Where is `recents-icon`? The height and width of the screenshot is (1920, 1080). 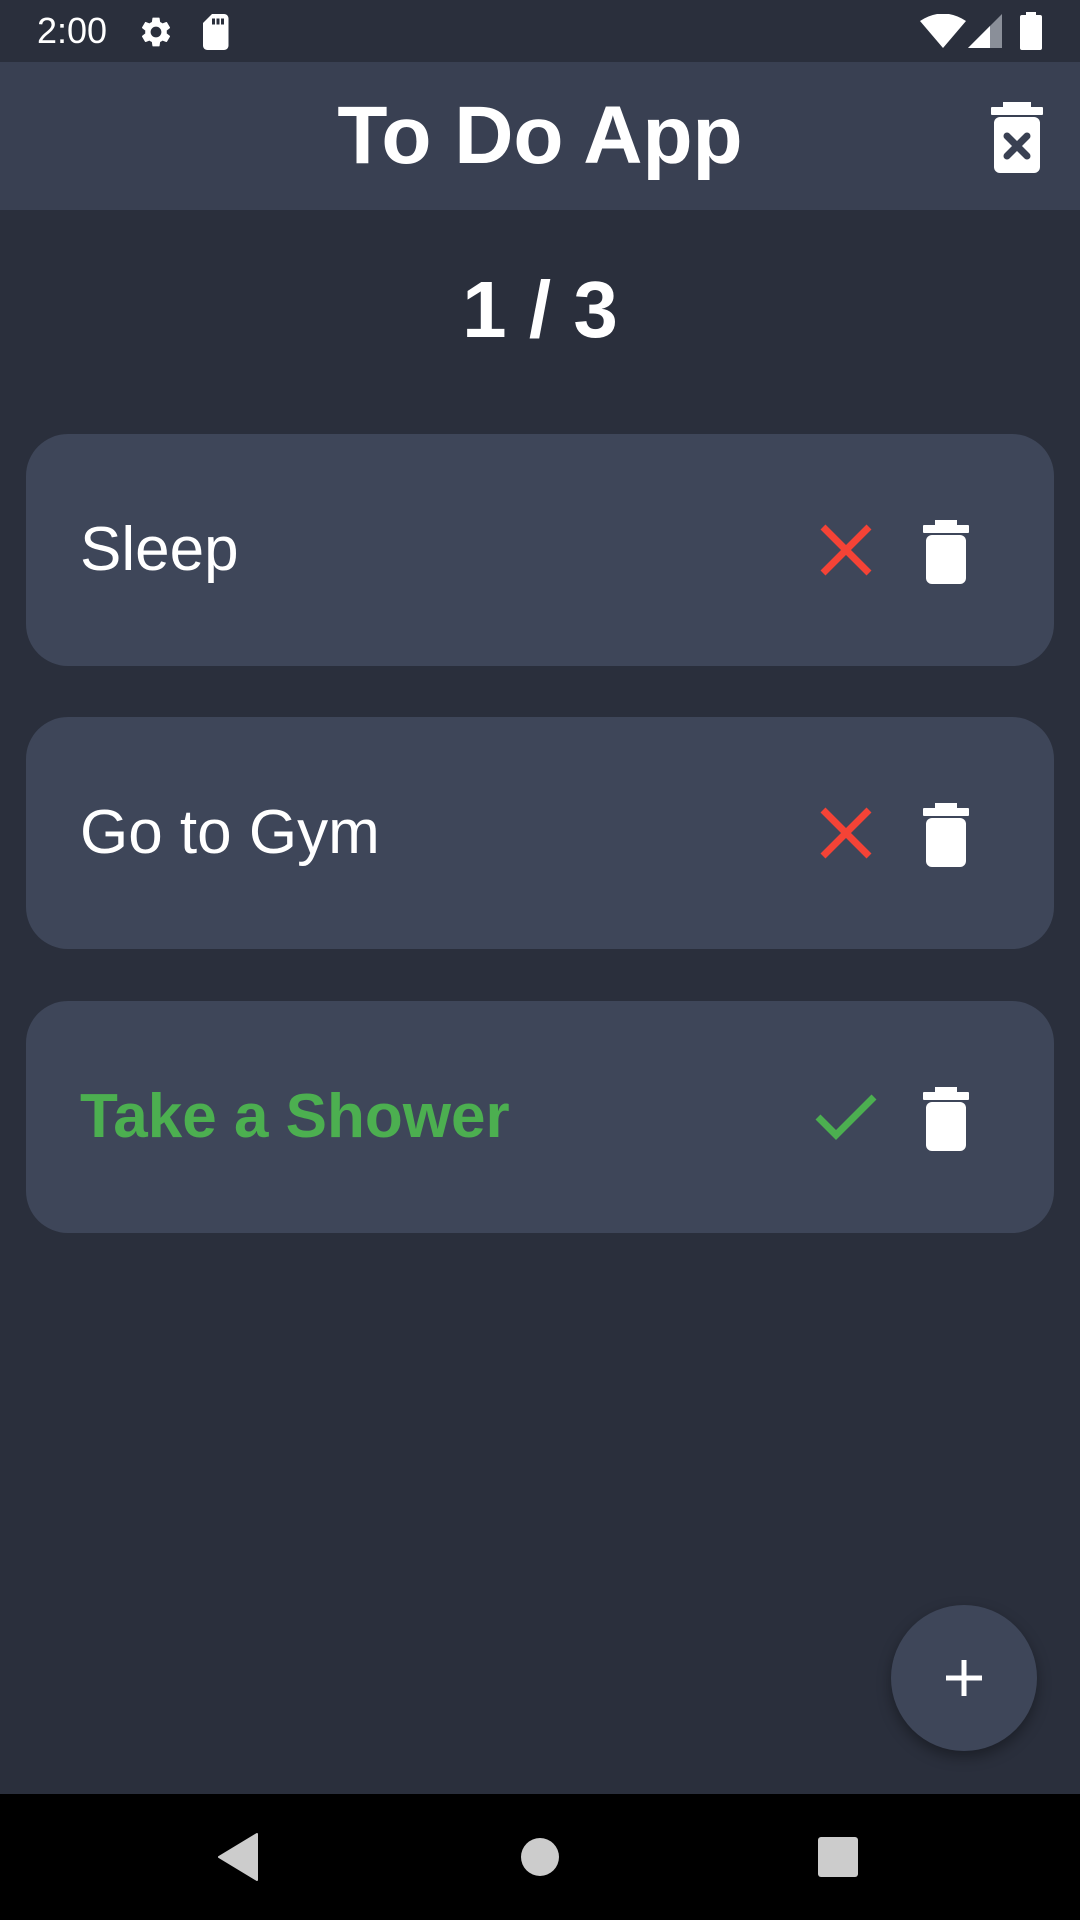 recents-icon is located at coordinates (838, 1857).